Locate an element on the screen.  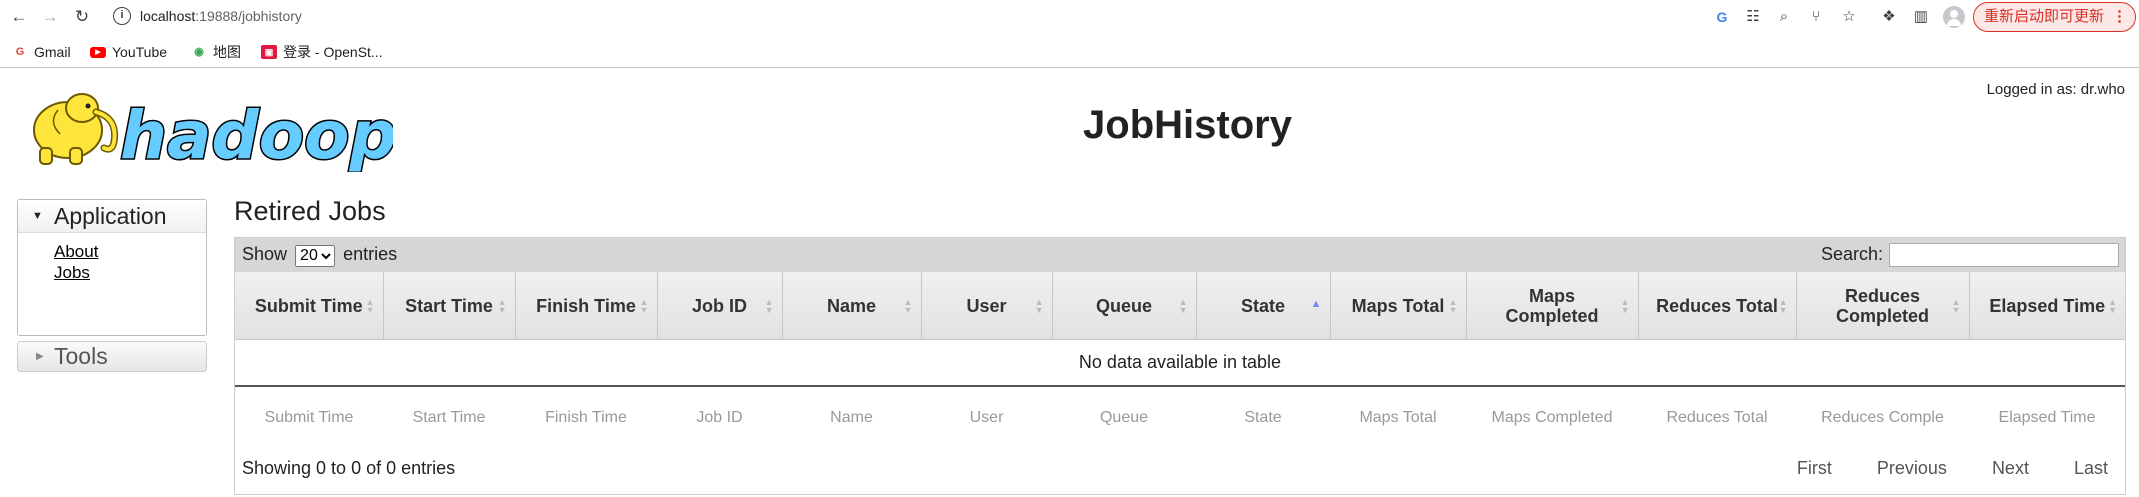
column-header: Queue ▲ ▼ is located at coordinates (1124, 306).